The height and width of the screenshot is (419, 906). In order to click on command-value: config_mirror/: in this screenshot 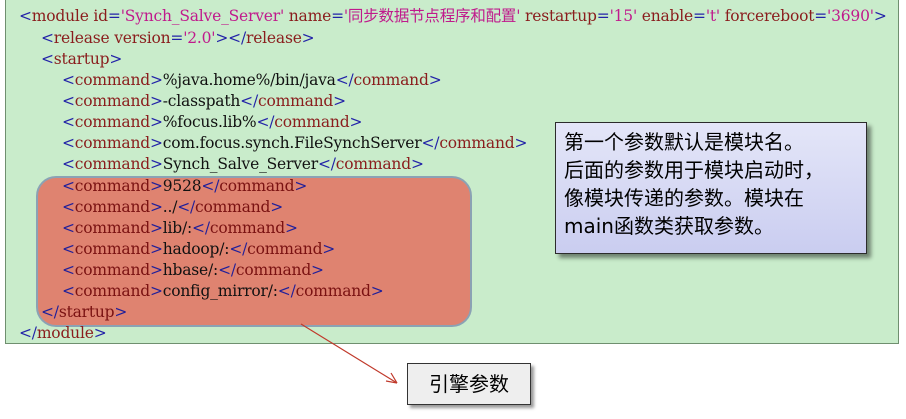, I will do `click(220, 291)`.